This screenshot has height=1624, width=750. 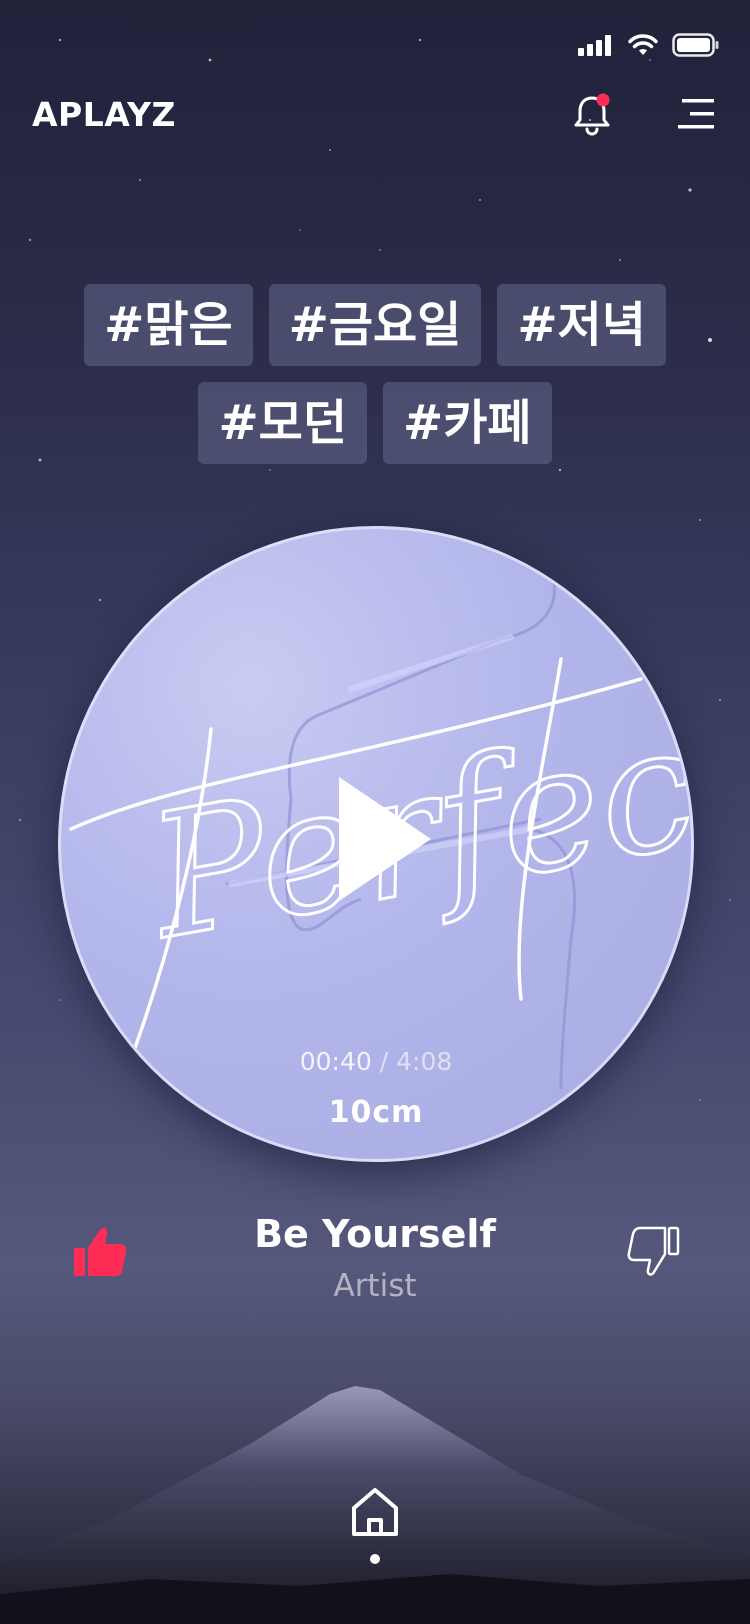 I want to click on tag-chip: #저녁, so click(x=581, y=325).